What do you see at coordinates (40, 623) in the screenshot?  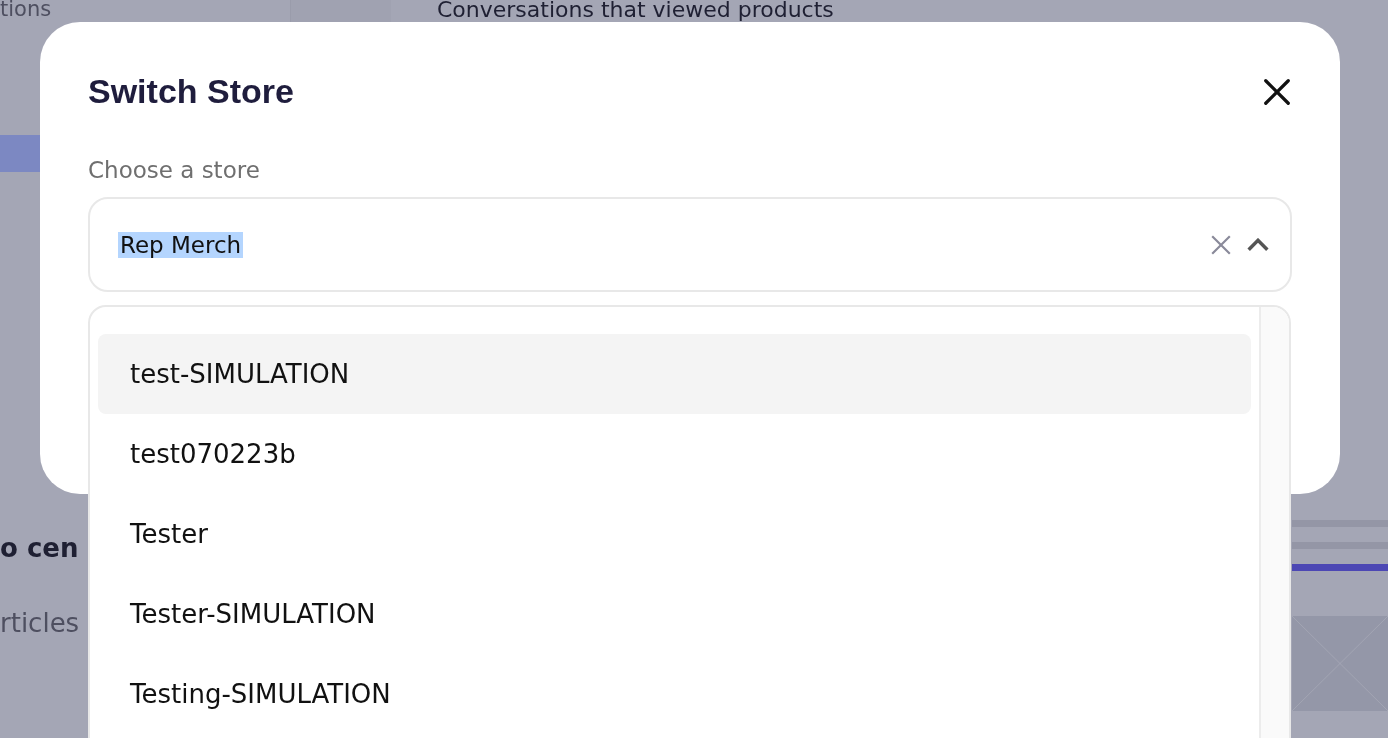 I see `background-text: rticles` at bounding box center [40, 623].